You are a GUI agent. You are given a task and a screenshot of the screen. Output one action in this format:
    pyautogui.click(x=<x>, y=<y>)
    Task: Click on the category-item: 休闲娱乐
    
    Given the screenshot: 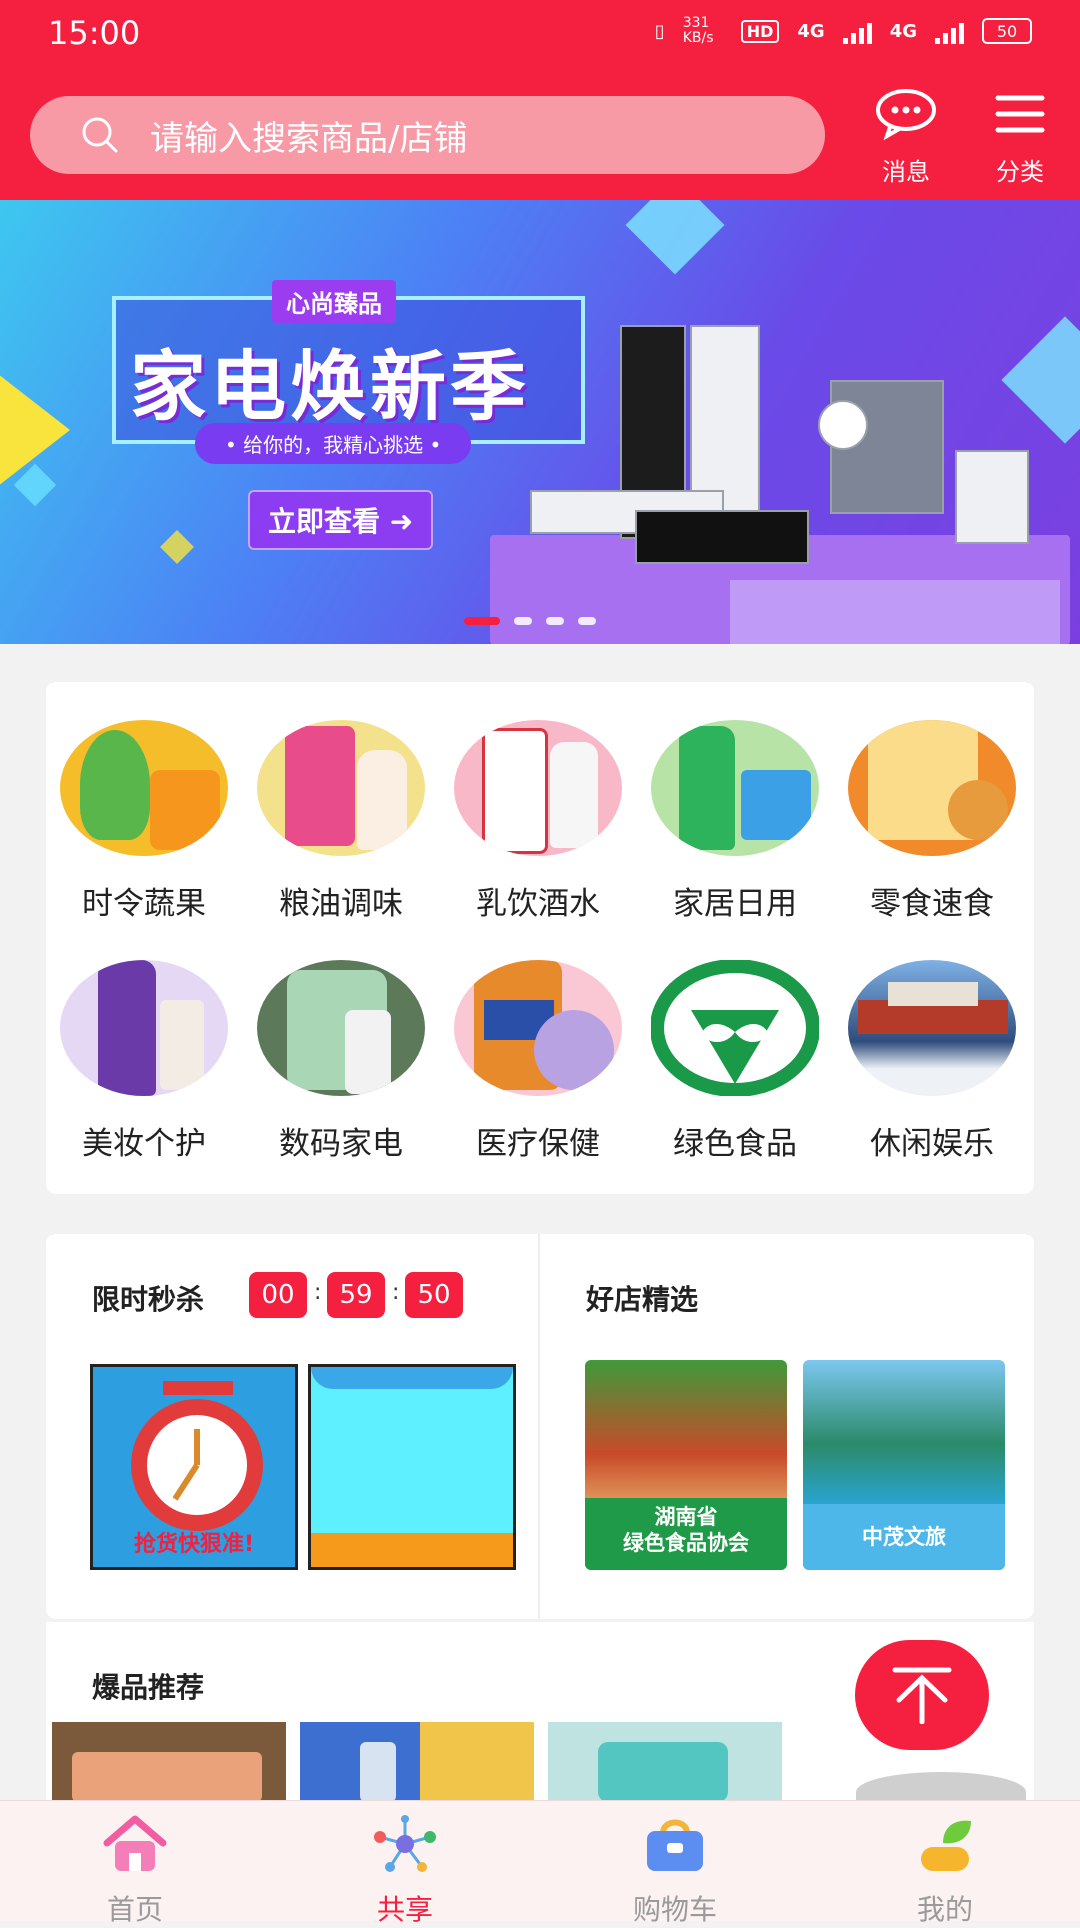 What is the action you would take?
    pyautogui.click(x=932, y=1061)
    